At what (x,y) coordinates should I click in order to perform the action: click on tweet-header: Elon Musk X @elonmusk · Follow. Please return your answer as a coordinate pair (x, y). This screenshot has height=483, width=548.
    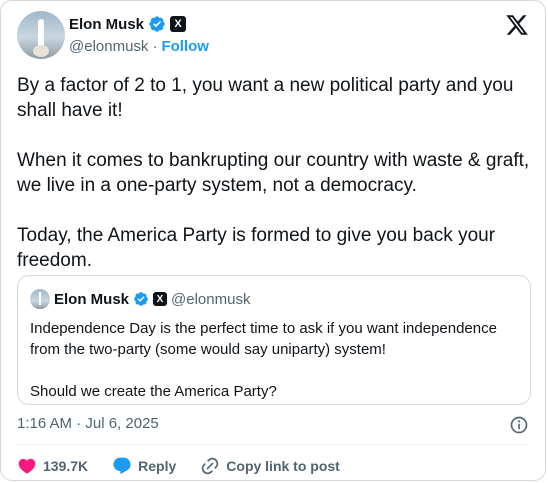
    Looking at the image, I should click on (273, 36).